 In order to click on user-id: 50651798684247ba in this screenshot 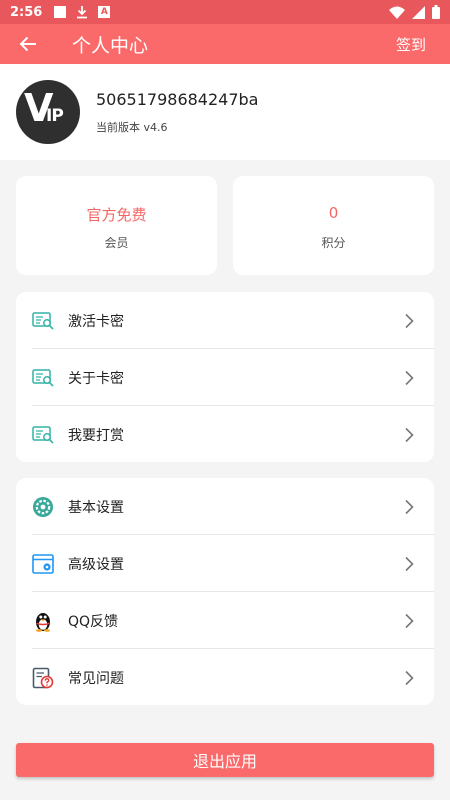, I will do `click(177, 99)`.